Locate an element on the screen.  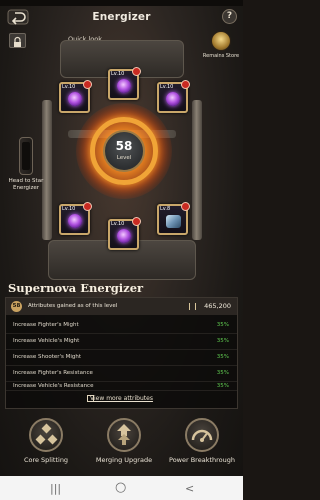
attribute-row: Increase Vehicle's Resistance 35% is located at coordinates (121, 386).